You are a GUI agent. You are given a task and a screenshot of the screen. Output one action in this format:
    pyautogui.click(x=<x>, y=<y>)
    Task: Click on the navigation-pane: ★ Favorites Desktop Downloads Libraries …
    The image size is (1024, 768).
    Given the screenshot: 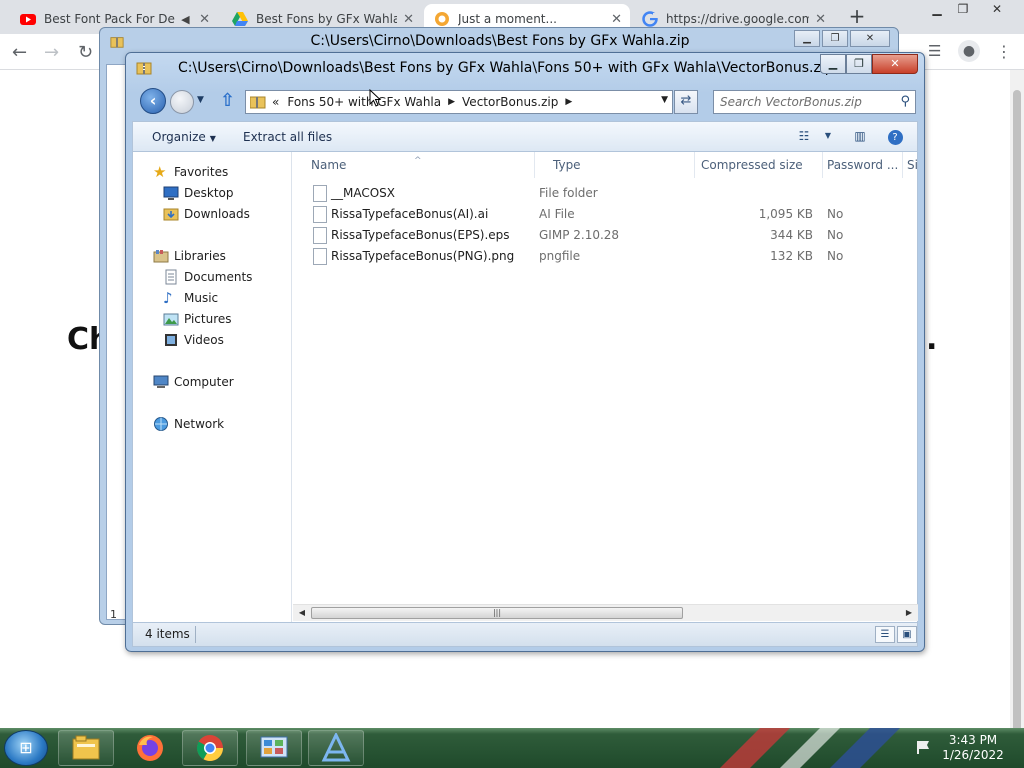 What is the action you would take?
    pyautogui.click(x=212, y=387)
    